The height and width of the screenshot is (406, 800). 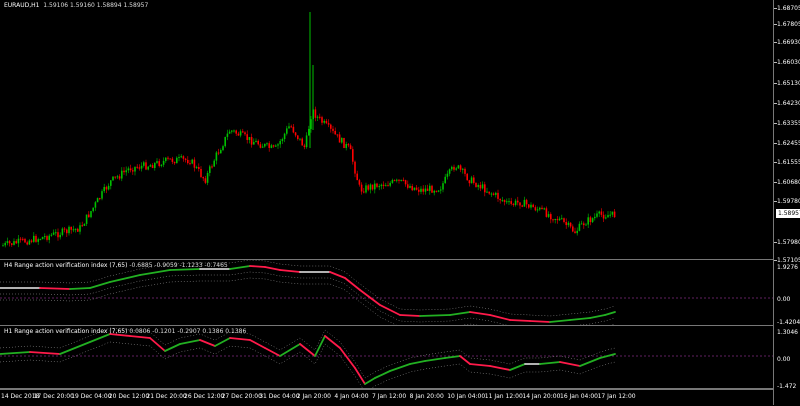 I want to click on h1-tick-label: -1.472, so click(x=787, y=386).